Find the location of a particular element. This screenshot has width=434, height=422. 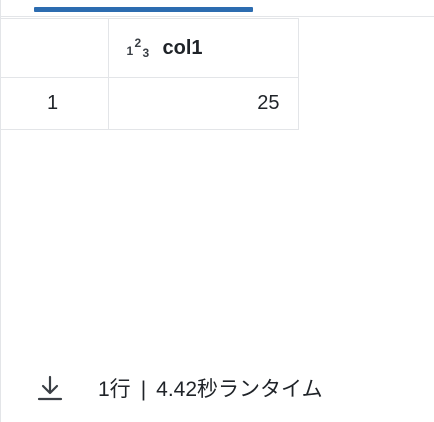

column-header-col1: 1 2 3 col1 is located at coordinates (203, 48).